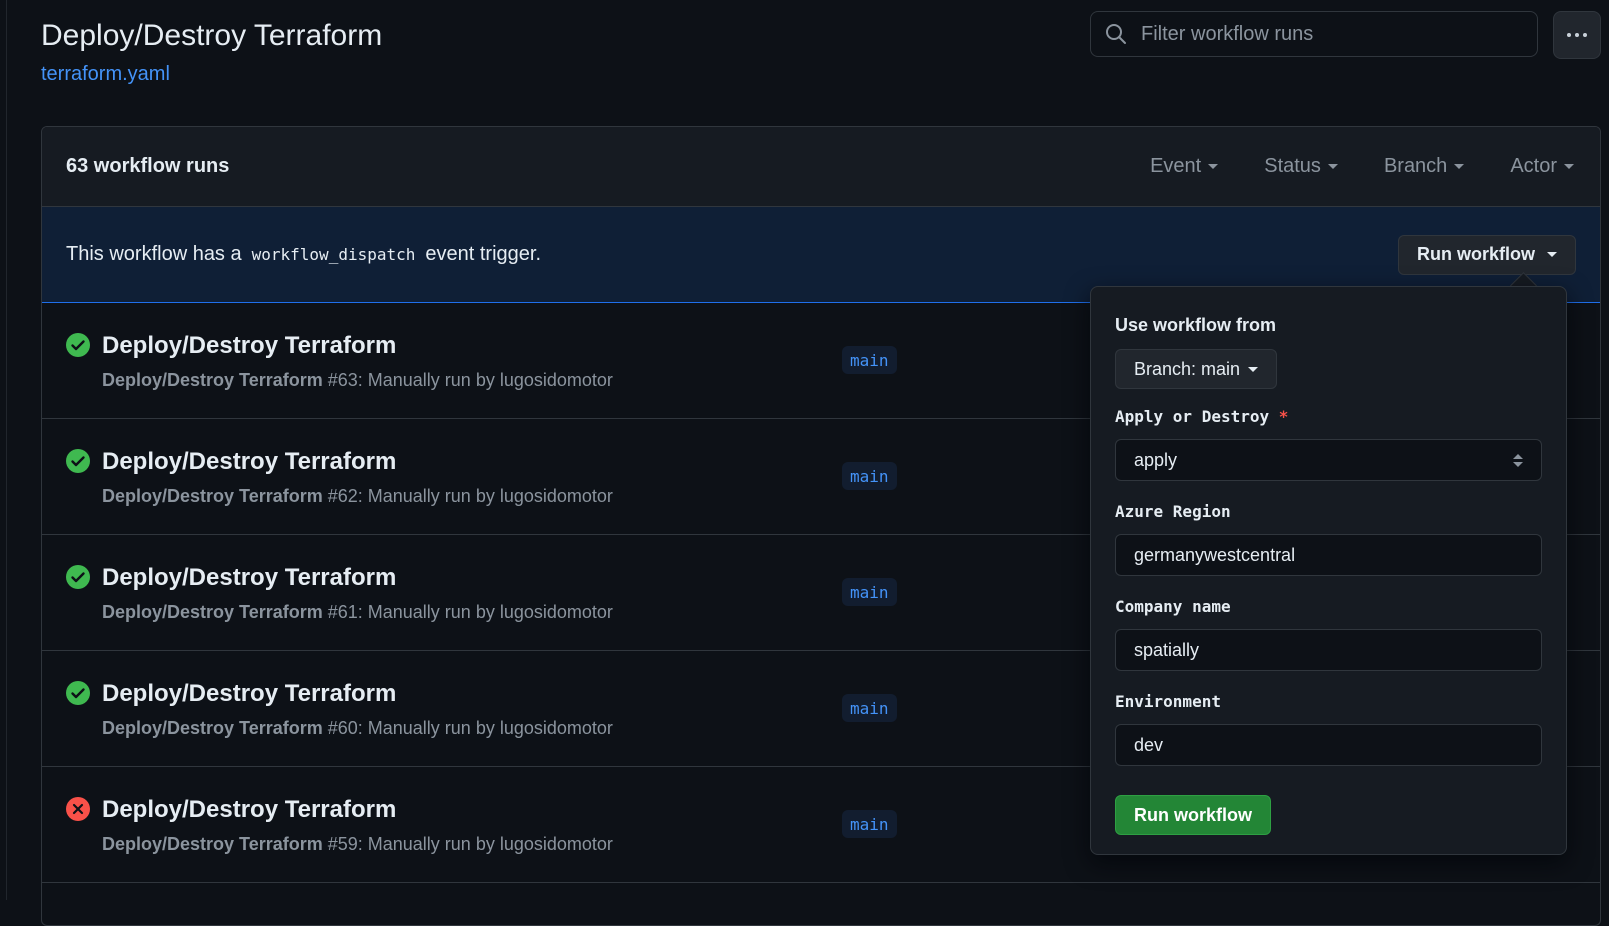  What do you see at coordinates (1328, 460) in the screenshot?
I see `apply-destroy-select: apply` at bounding box center [1328, 460].